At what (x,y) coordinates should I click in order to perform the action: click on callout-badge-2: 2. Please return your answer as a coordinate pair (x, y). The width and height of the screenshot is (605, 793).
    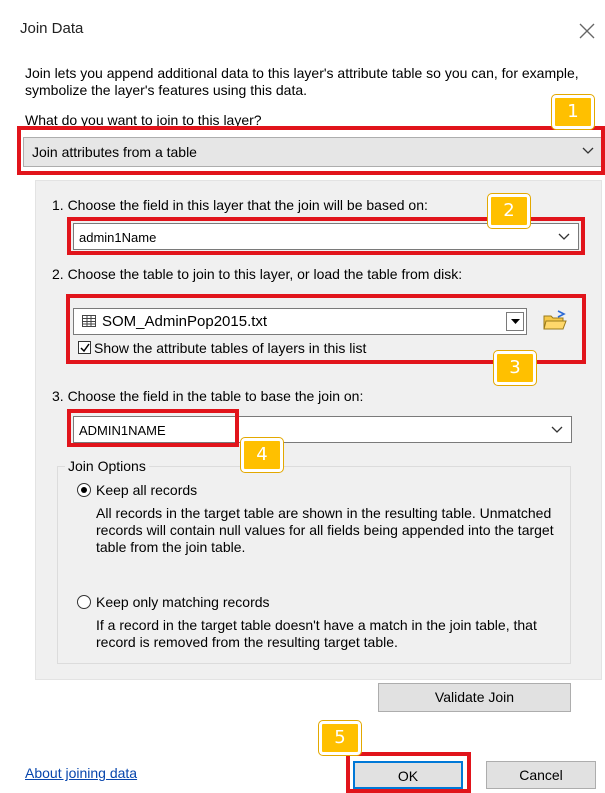
    Looking at the image, I should click on (509, 211).